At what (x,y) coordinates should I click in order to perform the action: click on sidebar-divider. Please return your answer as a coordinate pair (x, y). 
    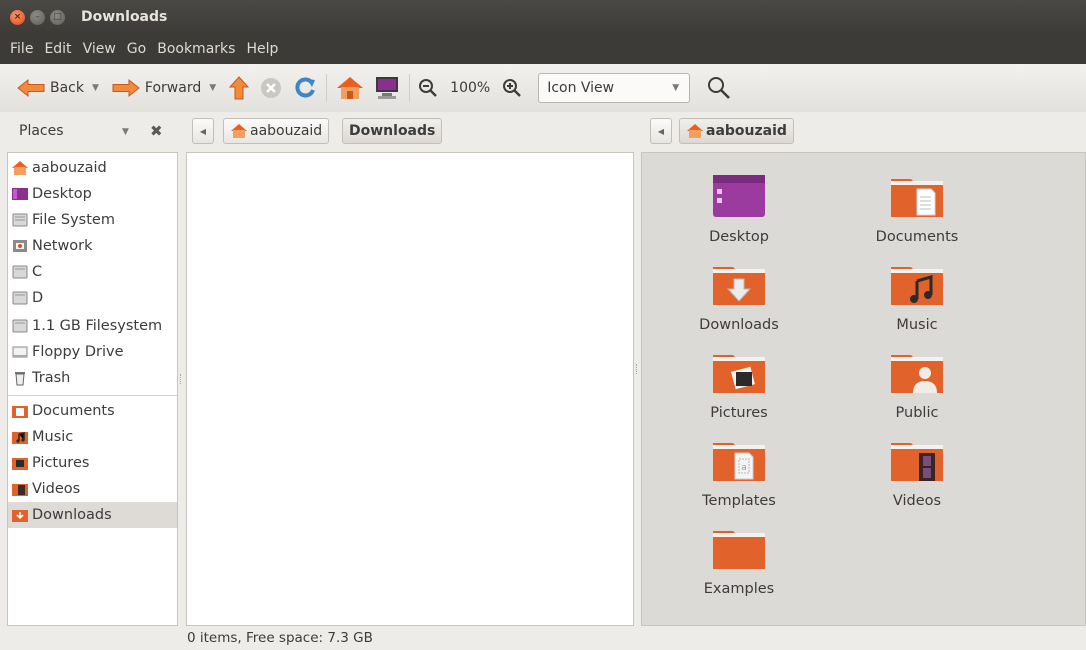
    Looking at the image, I should click on (92, 395).